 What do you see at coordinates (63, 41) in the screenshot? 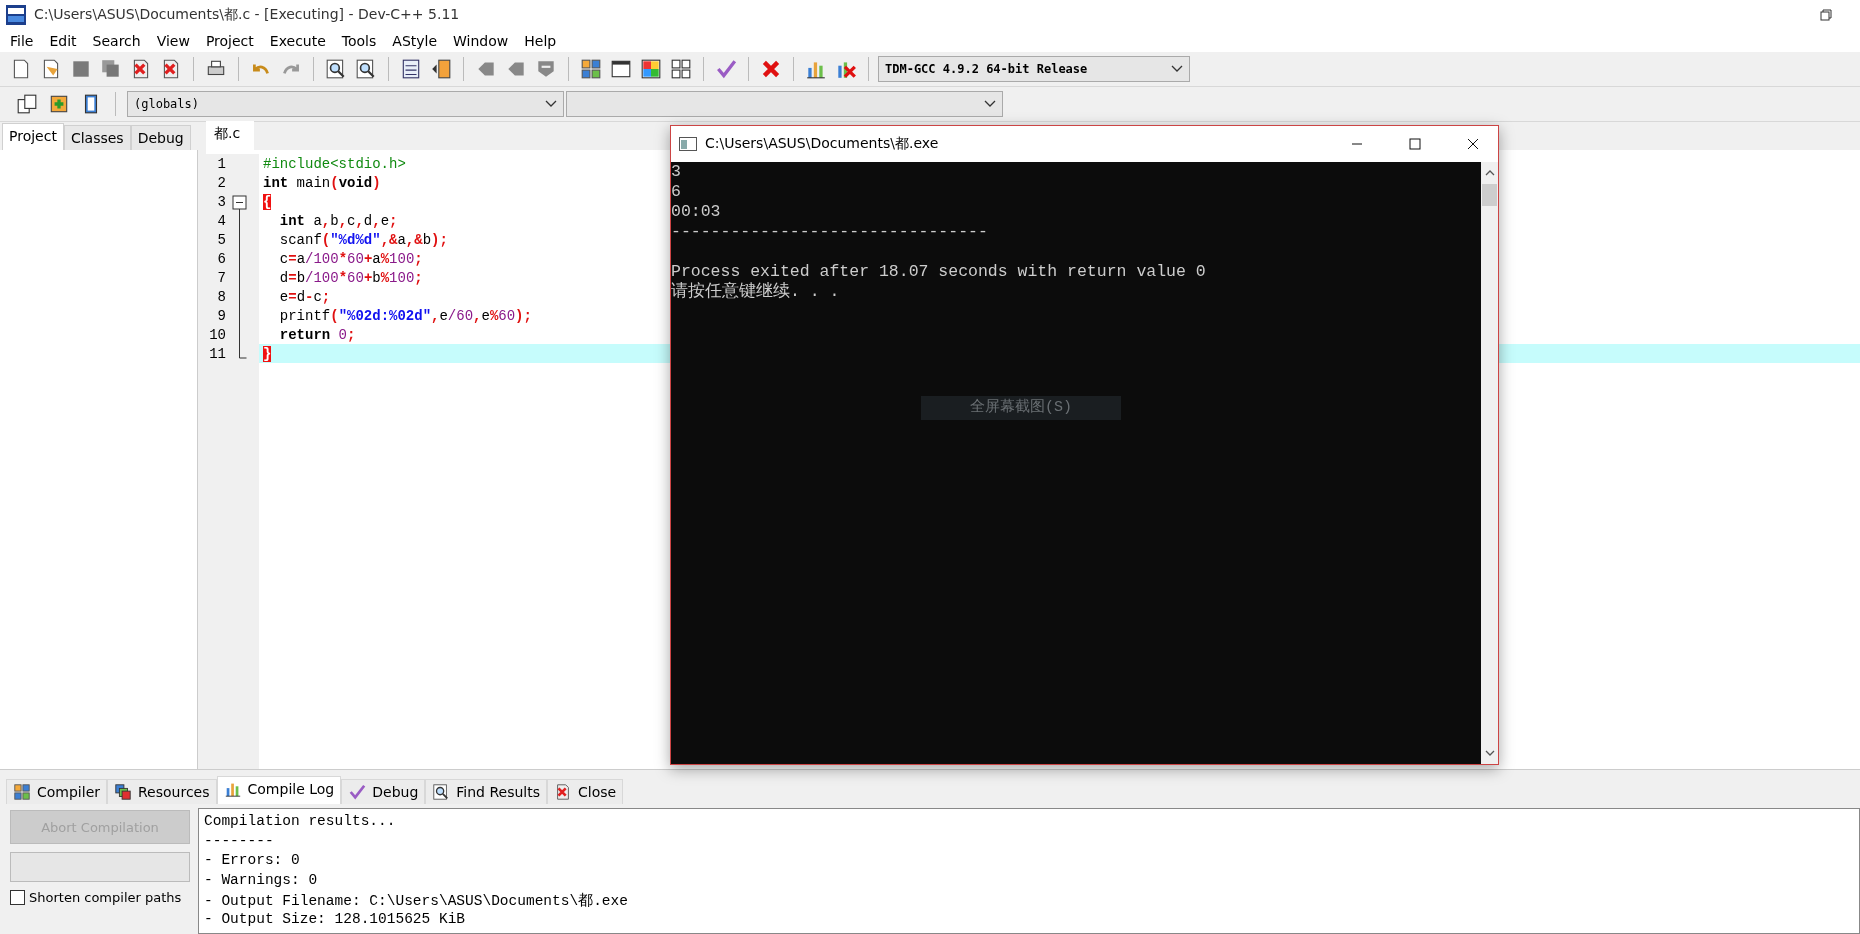
I see `menu-item: Edit` at bounding box center [63, 41].